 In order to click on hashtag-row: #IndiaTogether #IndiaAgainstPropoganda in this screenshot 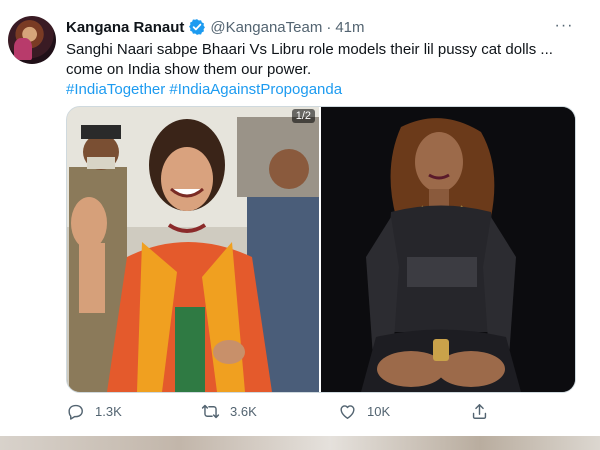, I will do `click(321, 90)`.